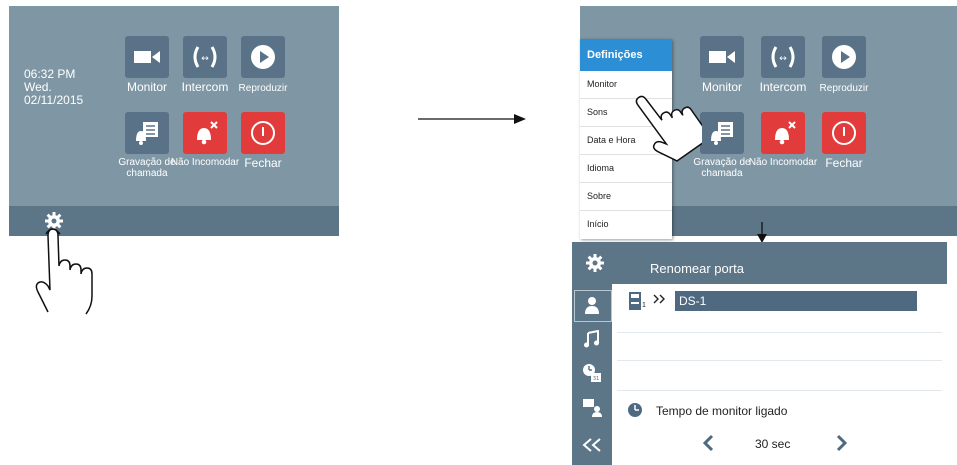 The width and height of the screenshot is (957, 465). Describe the element at coordinates (697, 268) in the screenshot. I see `page-title: Renomear porta` at that location.